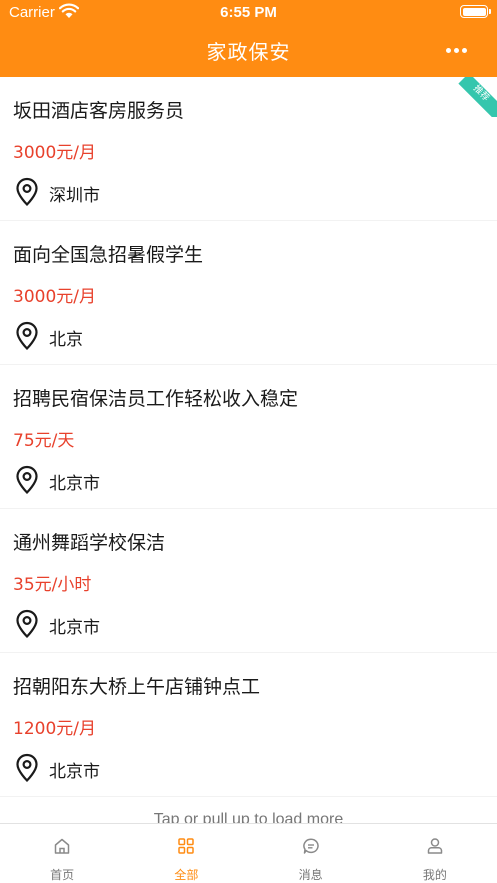  What do you see at coordinates (99, 111) in the screenshot?
I see `job-title: 坂田酒店客房服务员` at bounding box center [99, 111].